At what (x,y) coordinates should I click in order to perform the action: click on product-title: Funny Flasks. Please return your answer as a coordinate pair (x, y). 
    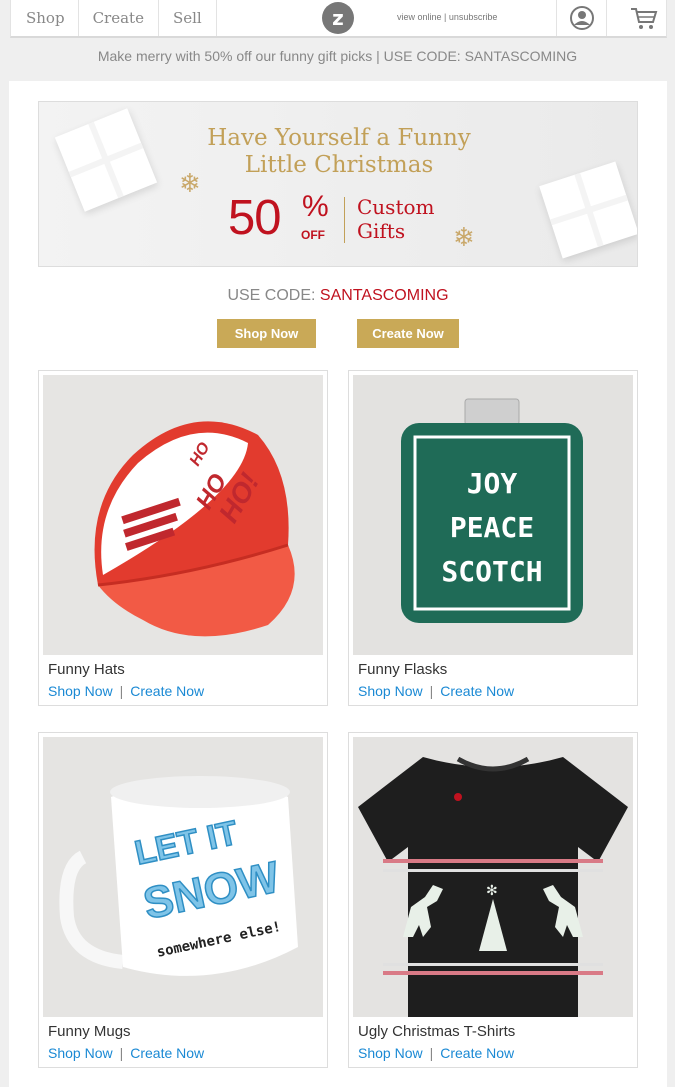
    Looking at the image, I should click on (403, 669).